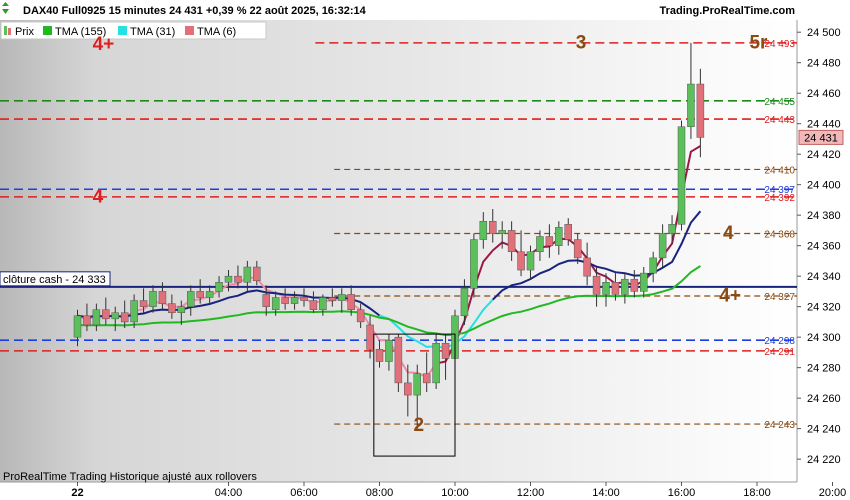  What do you see at coordinates (824, 460) in the screenshot?
I see `y-tick-label: 24 220` at bounding box center [824, 460].